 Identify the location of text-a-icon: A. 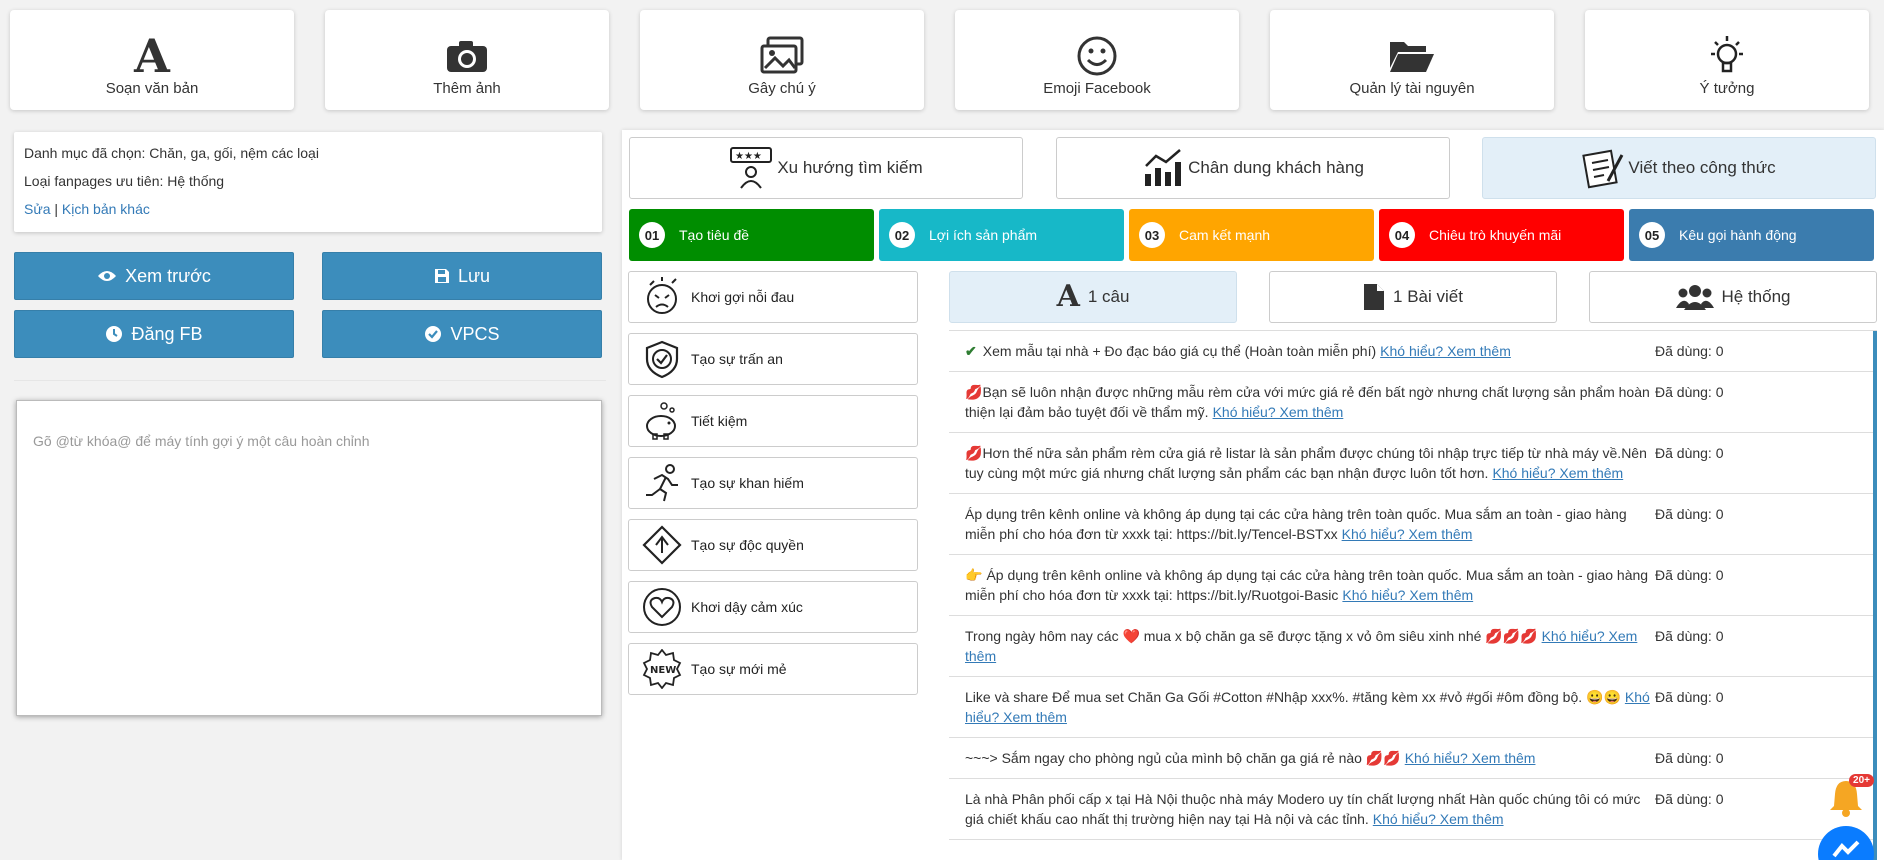
(1068, 296).